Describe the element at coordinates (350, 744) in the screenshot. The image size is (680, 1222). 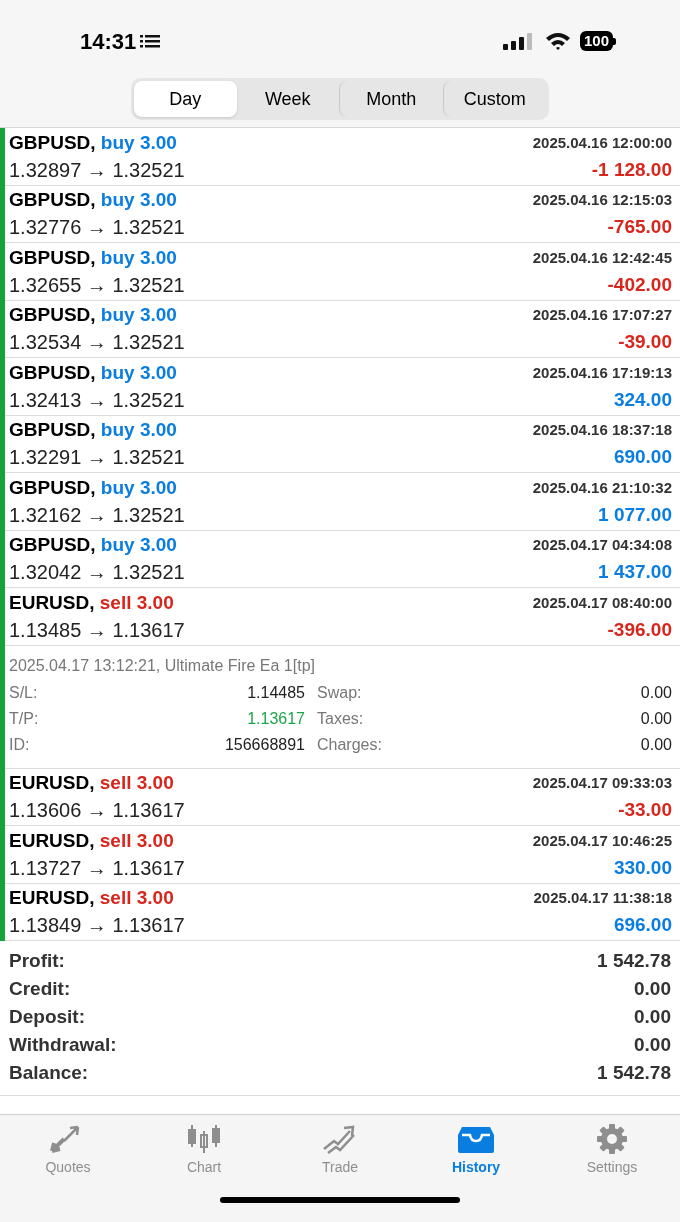
I see `detail-label: Charges:` at that location.